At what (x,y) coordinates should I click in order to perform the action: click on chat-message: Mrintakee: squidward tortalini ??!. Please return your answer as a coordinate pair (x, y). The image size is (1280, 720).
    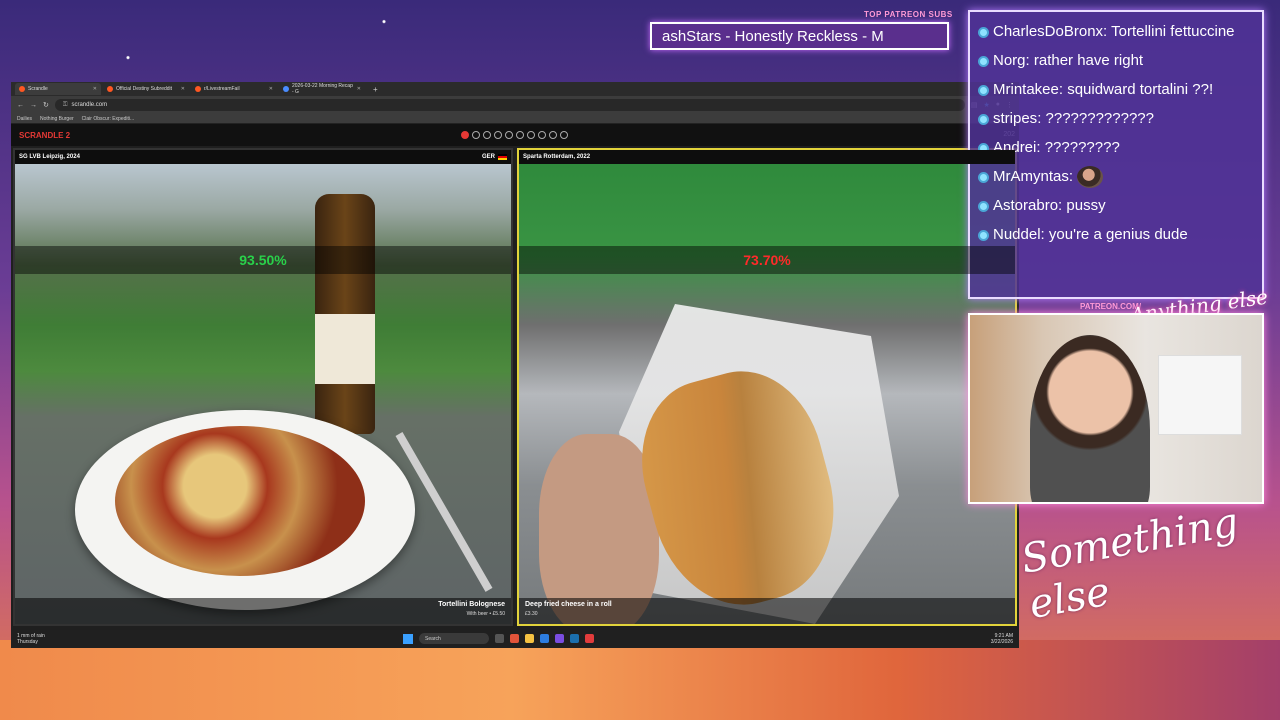
    Looking at the image, I should click on (1116, 89).